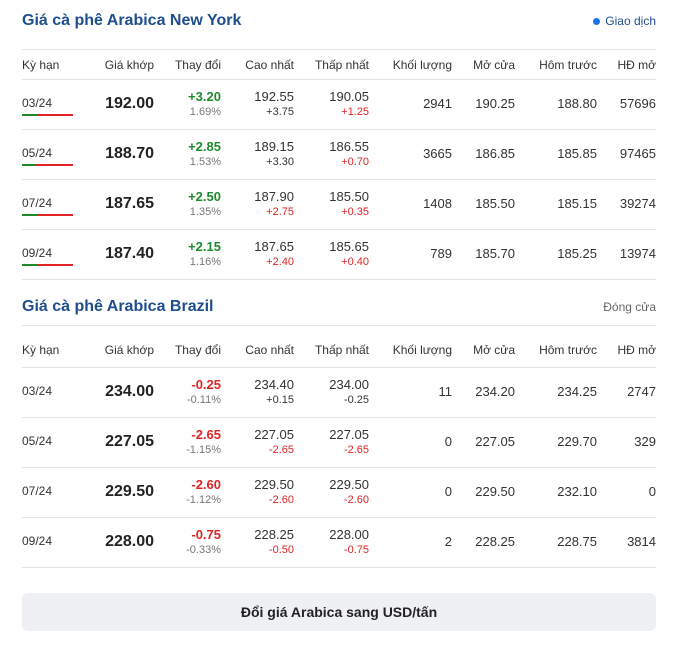  Describe the element at coordinates (280, 262) in the screenshot. I see `high-diff: +2.40` at that location.